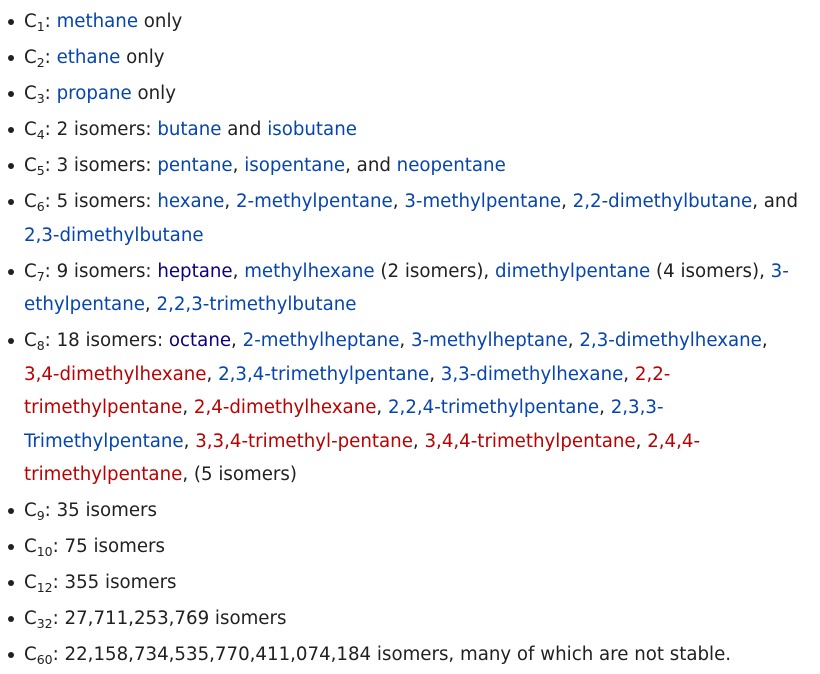  What do you see at coordinates (710, 271) in the screenshot?
I see `item-text: (4 isomers),` at bounding box center [710, 271].